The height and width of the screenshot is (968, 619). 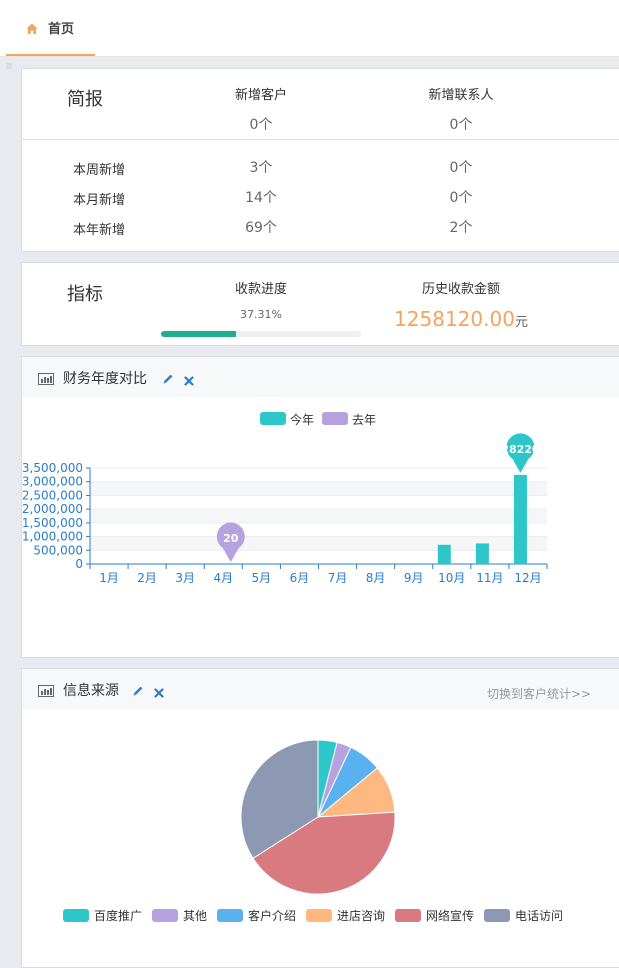 What do you see at coordinates (461, 197) in the screenshot?
I see `row-month-contacts: 0个` at bounding box center [461, 197].